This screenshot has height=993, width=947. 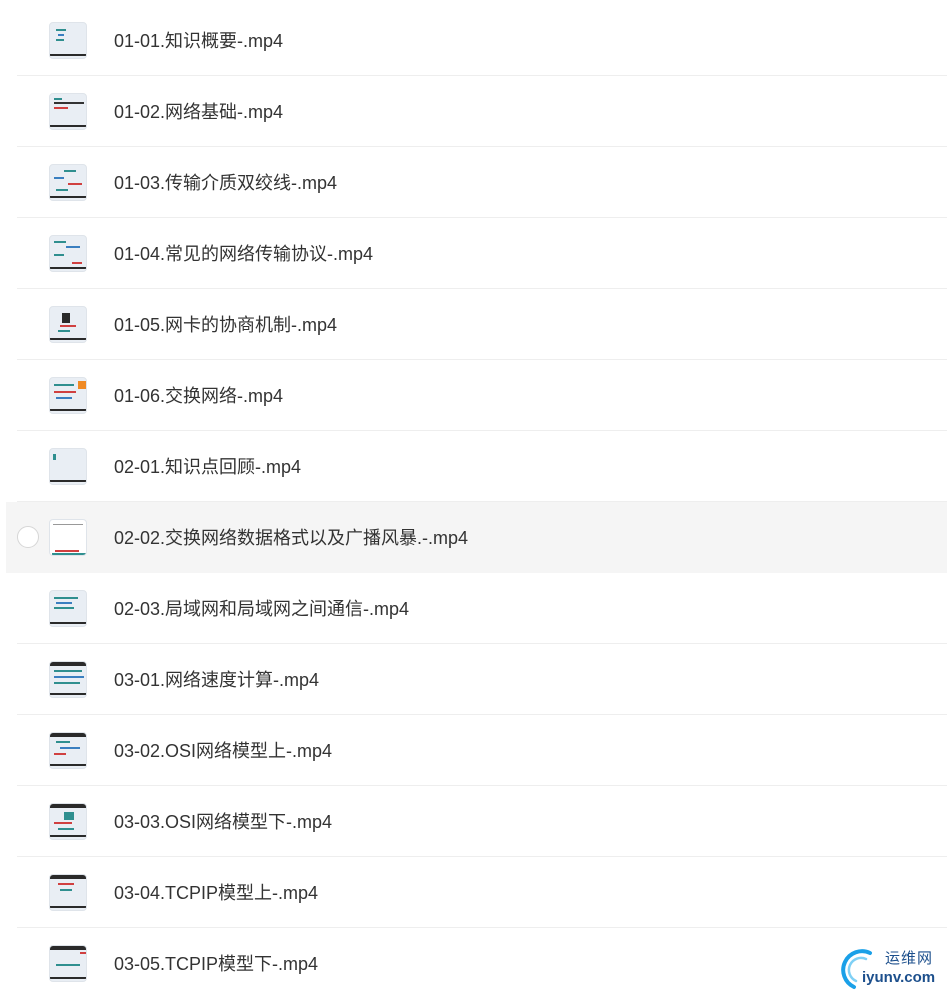 What do you see at coordinates (223, 822) in the screenshot?
I see `file-name: 03-03.OSI网络模型下-.mp4` at bounding box center [223, 822].